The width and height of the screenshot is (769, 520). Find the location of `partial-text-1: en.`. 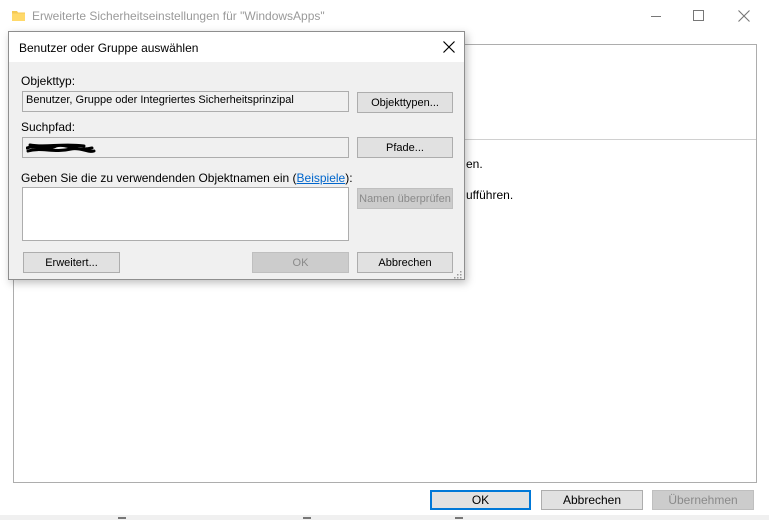

partial-text-1: en. is located at coordinates (474, 164).